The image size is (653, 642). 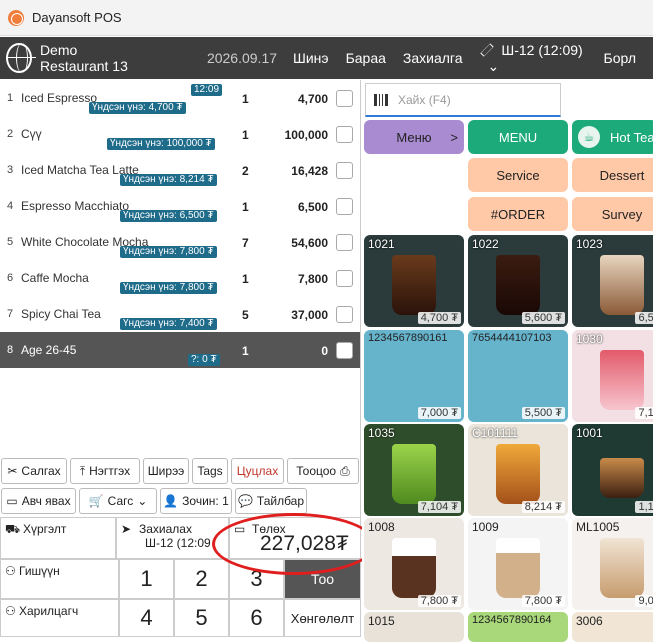 What do you see at coordinates (16, 17) in the screenshot?
I see `app-icon` at bounding box center [16, 17].